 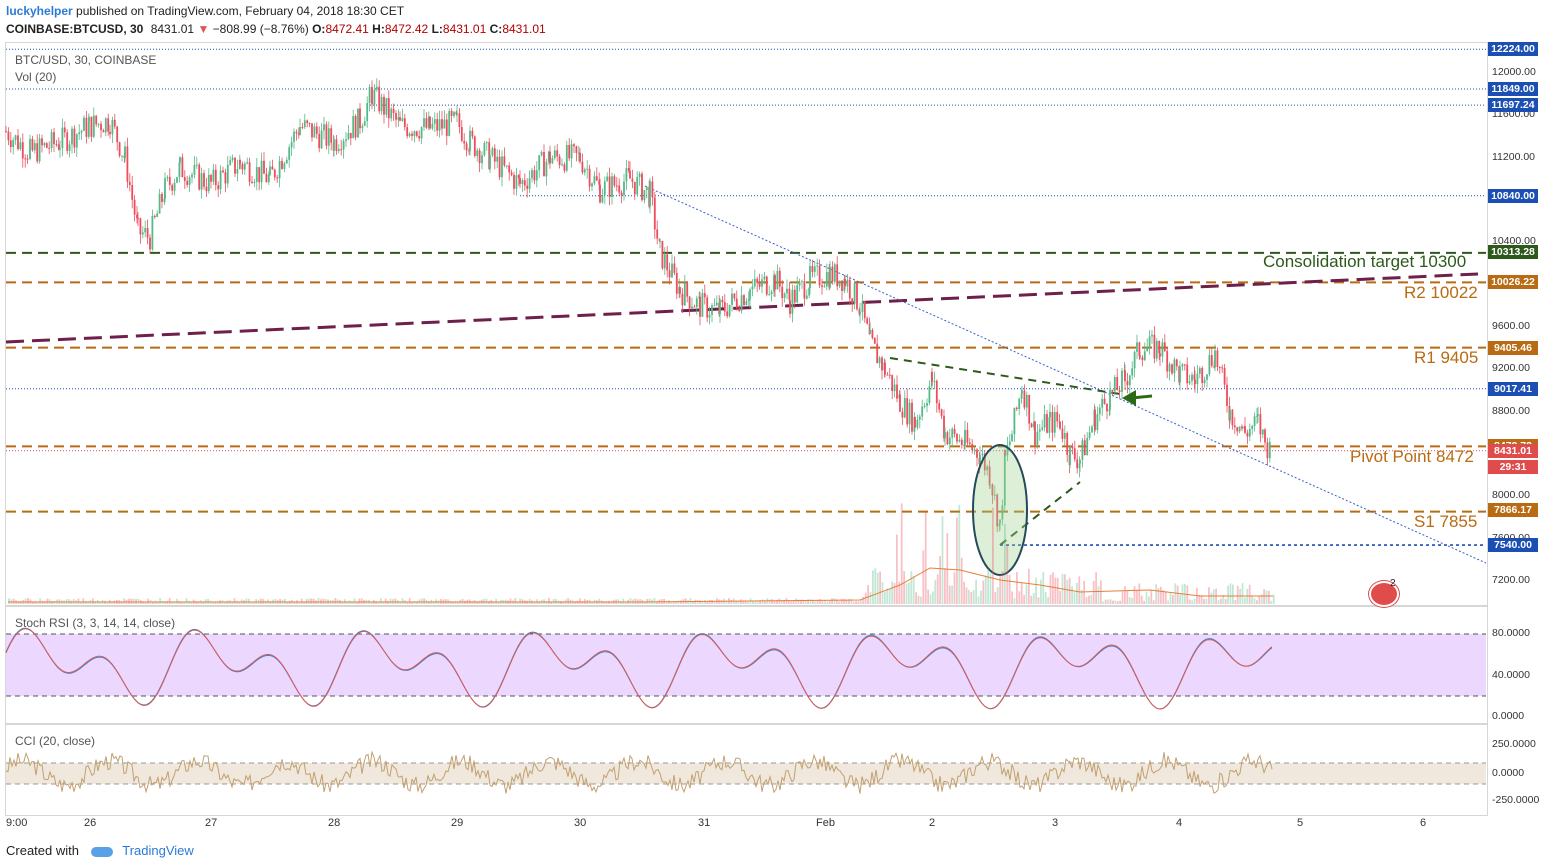 What do you see at coordinates (1511, 368) in the screenshot?
I see `price-tick: 9200.00` at bounding box center [1511, 368].